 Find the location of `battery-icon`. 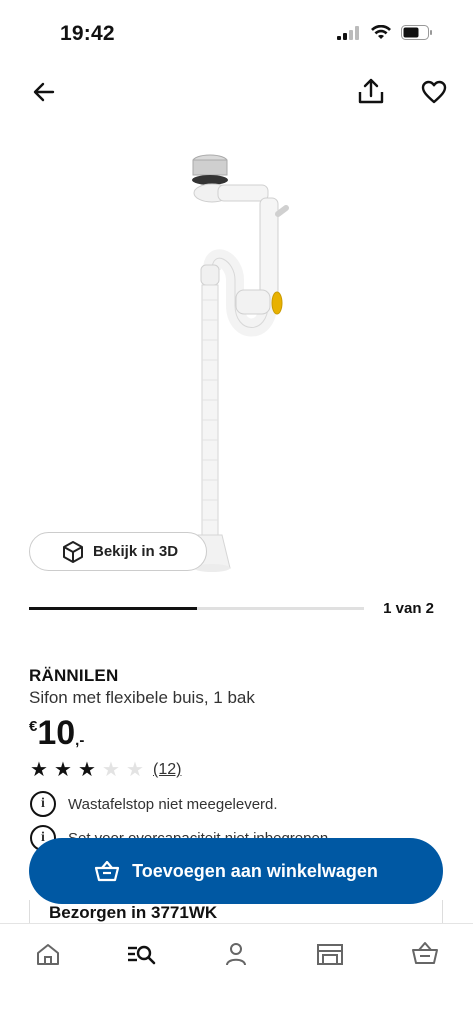

battery-icon is located at coordinates (416, 32).